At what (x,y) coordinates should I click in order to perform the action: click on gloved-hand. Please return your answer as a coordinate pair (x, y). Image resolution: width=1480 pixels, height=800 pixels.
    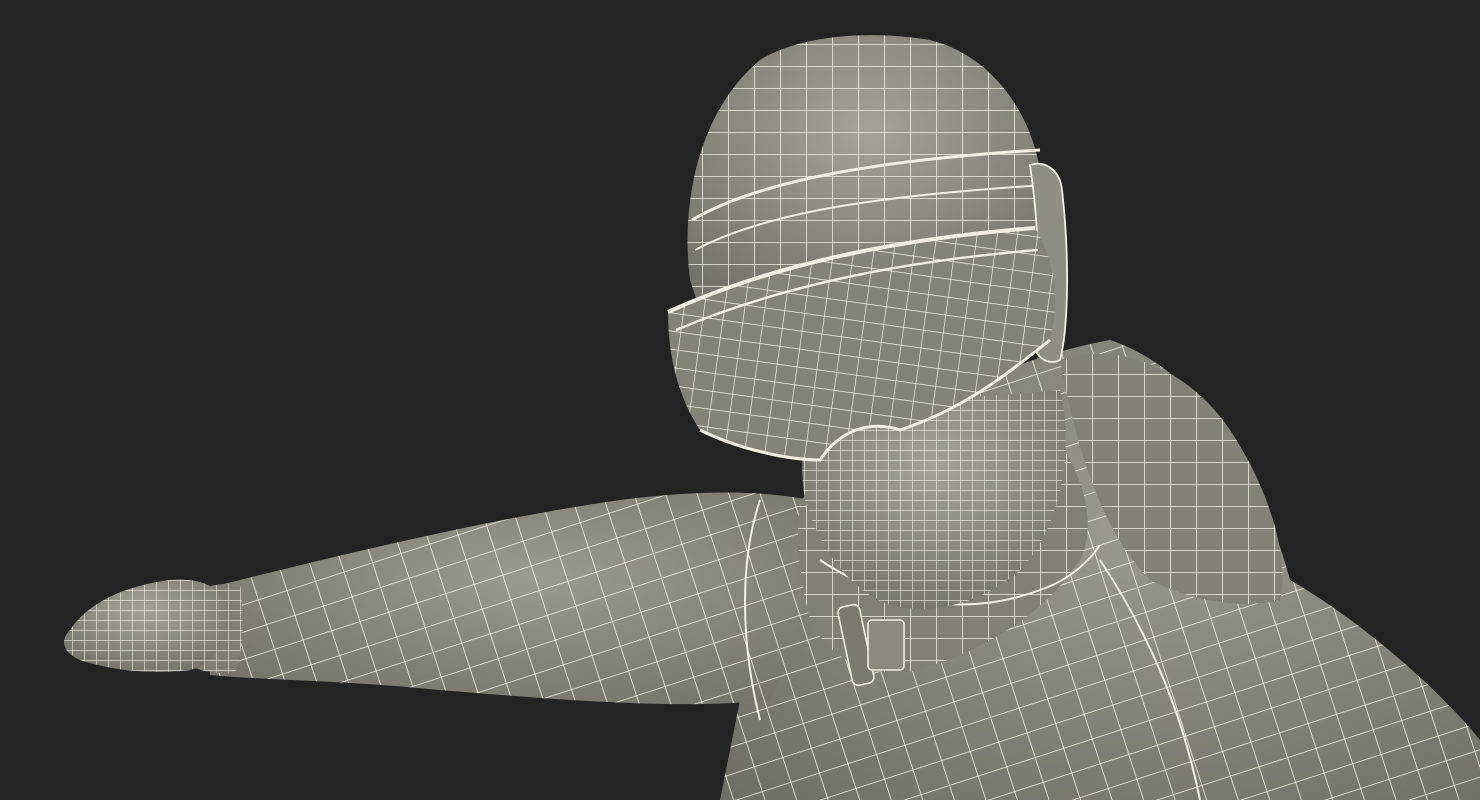
    Looking at the image, I should click on (145, 625).